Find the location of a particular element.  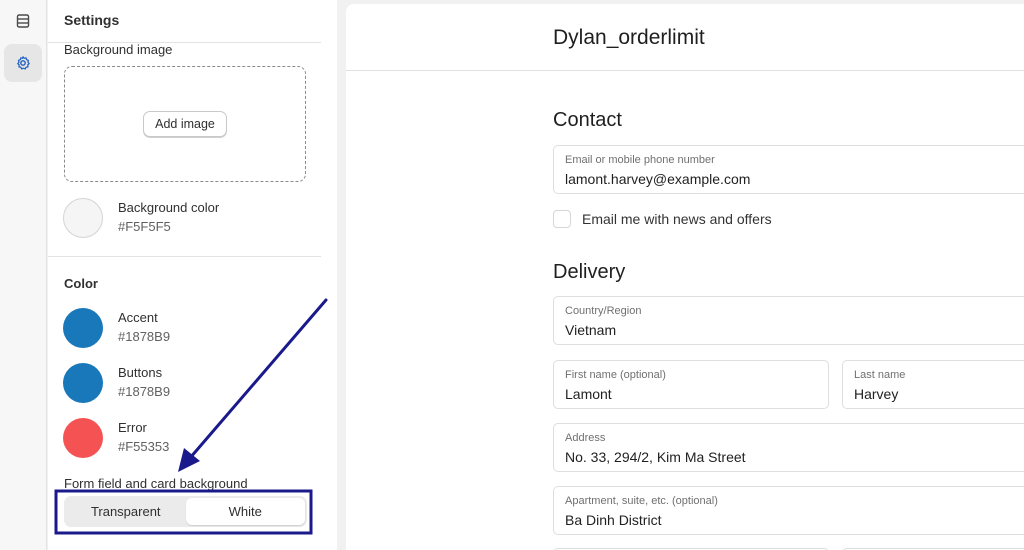

buttons-color-row: Buttons #1878B9 is located at coordinates (183, 383).